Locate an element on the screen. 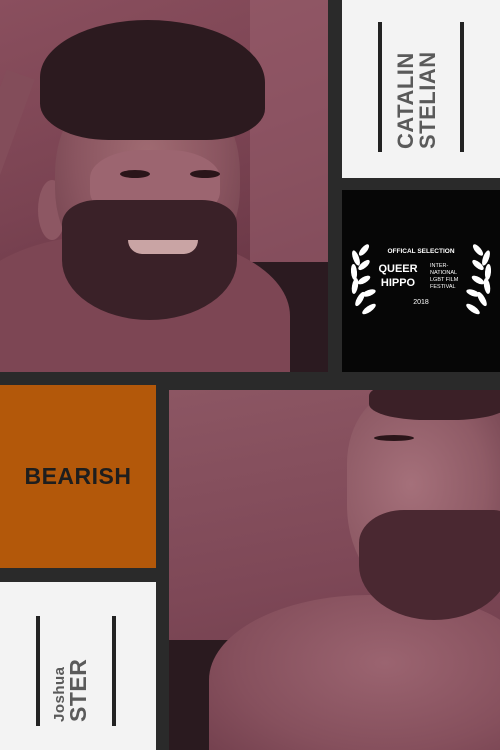 The height and width of the screenshot is (750, 500). festival-sub-3: LGBT FILM is located at coordinates (444, 280).